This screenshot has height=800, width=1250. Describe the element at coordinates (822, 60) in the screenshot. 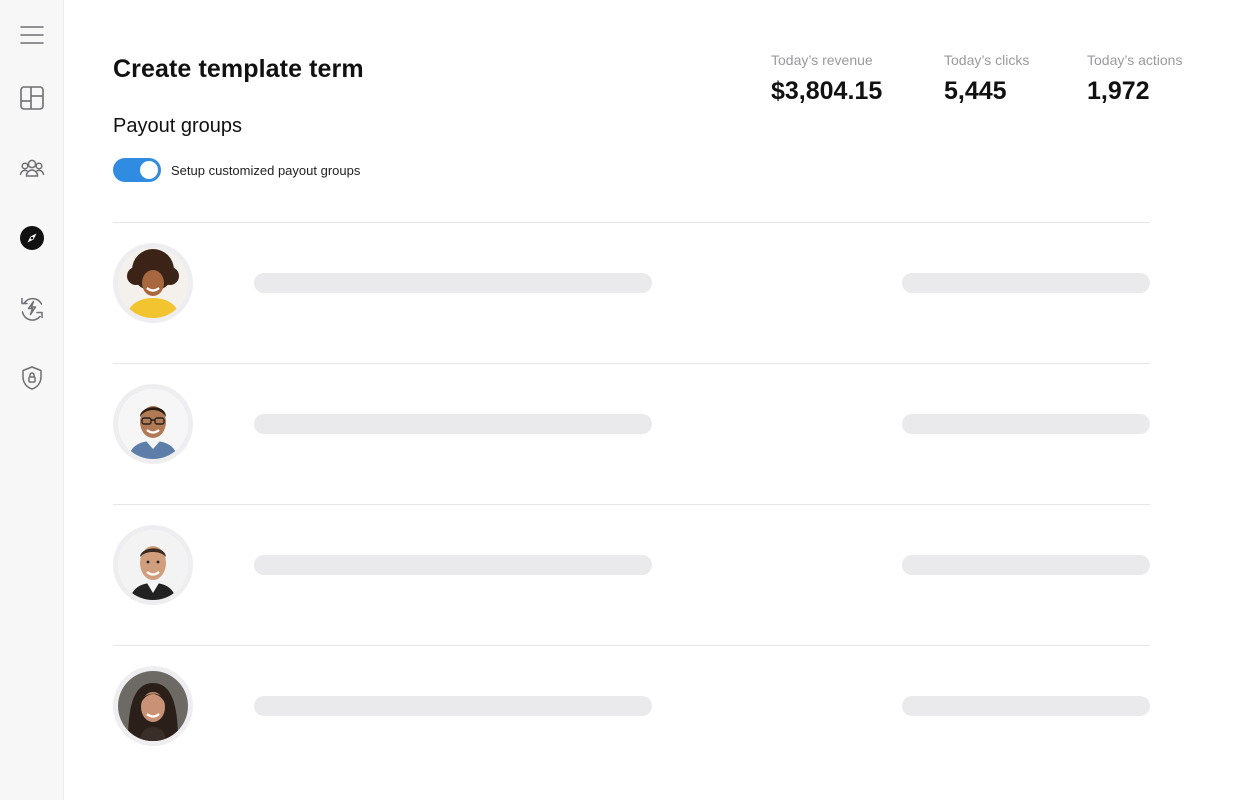

I see `stat-revenue-label: Today’s revenue` at that location.